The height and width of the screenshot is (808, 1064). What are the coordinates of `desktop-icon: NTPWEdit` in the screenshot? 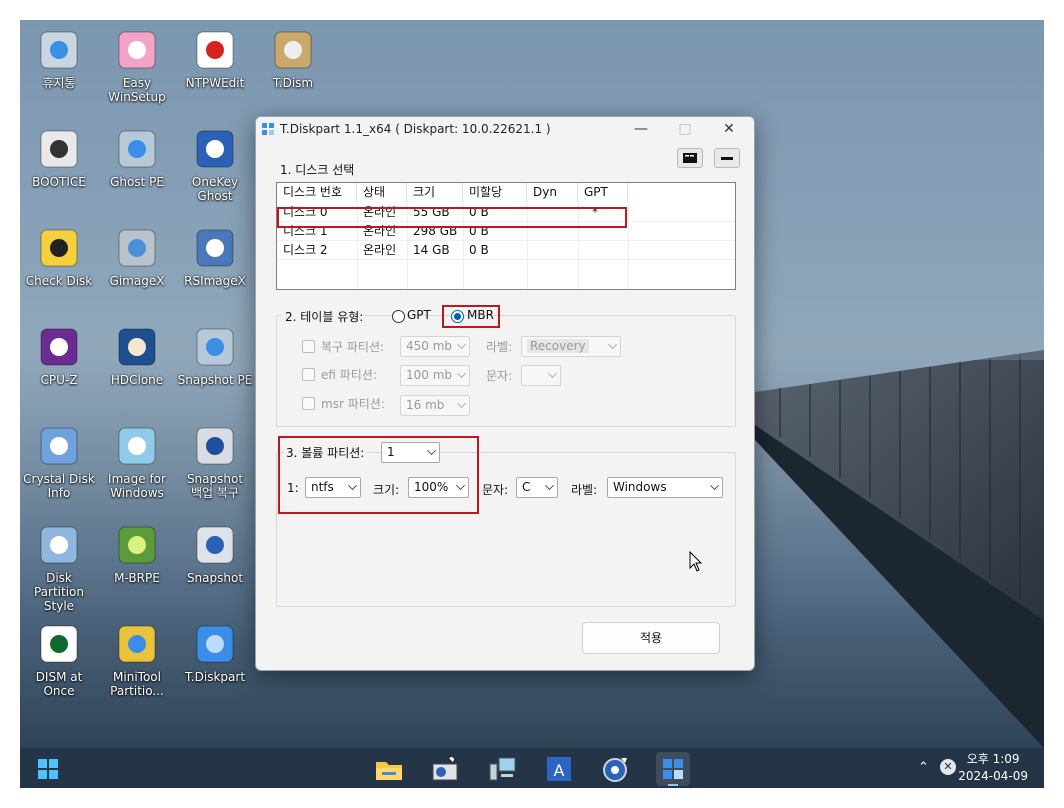 It's located at (215, 58).